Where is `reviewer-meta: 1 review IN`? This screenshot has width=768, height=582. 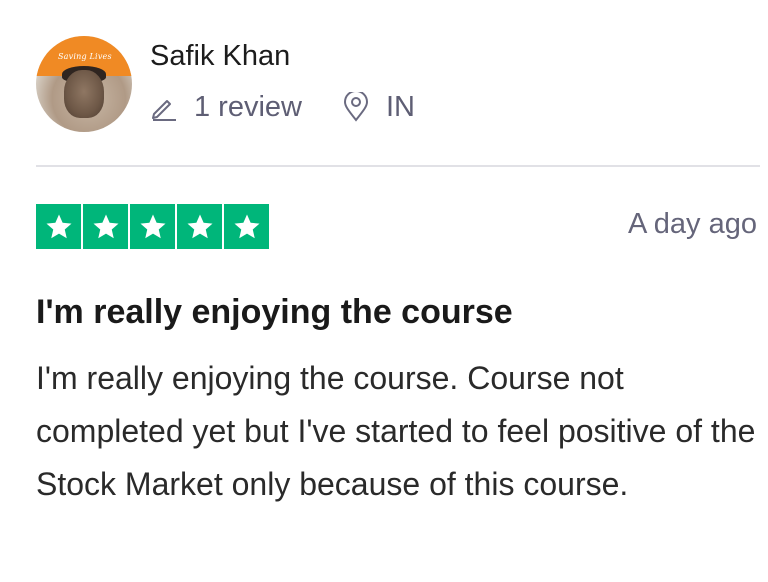 reviewer-meta: 1 review IN is located at coordinates (282, 107).